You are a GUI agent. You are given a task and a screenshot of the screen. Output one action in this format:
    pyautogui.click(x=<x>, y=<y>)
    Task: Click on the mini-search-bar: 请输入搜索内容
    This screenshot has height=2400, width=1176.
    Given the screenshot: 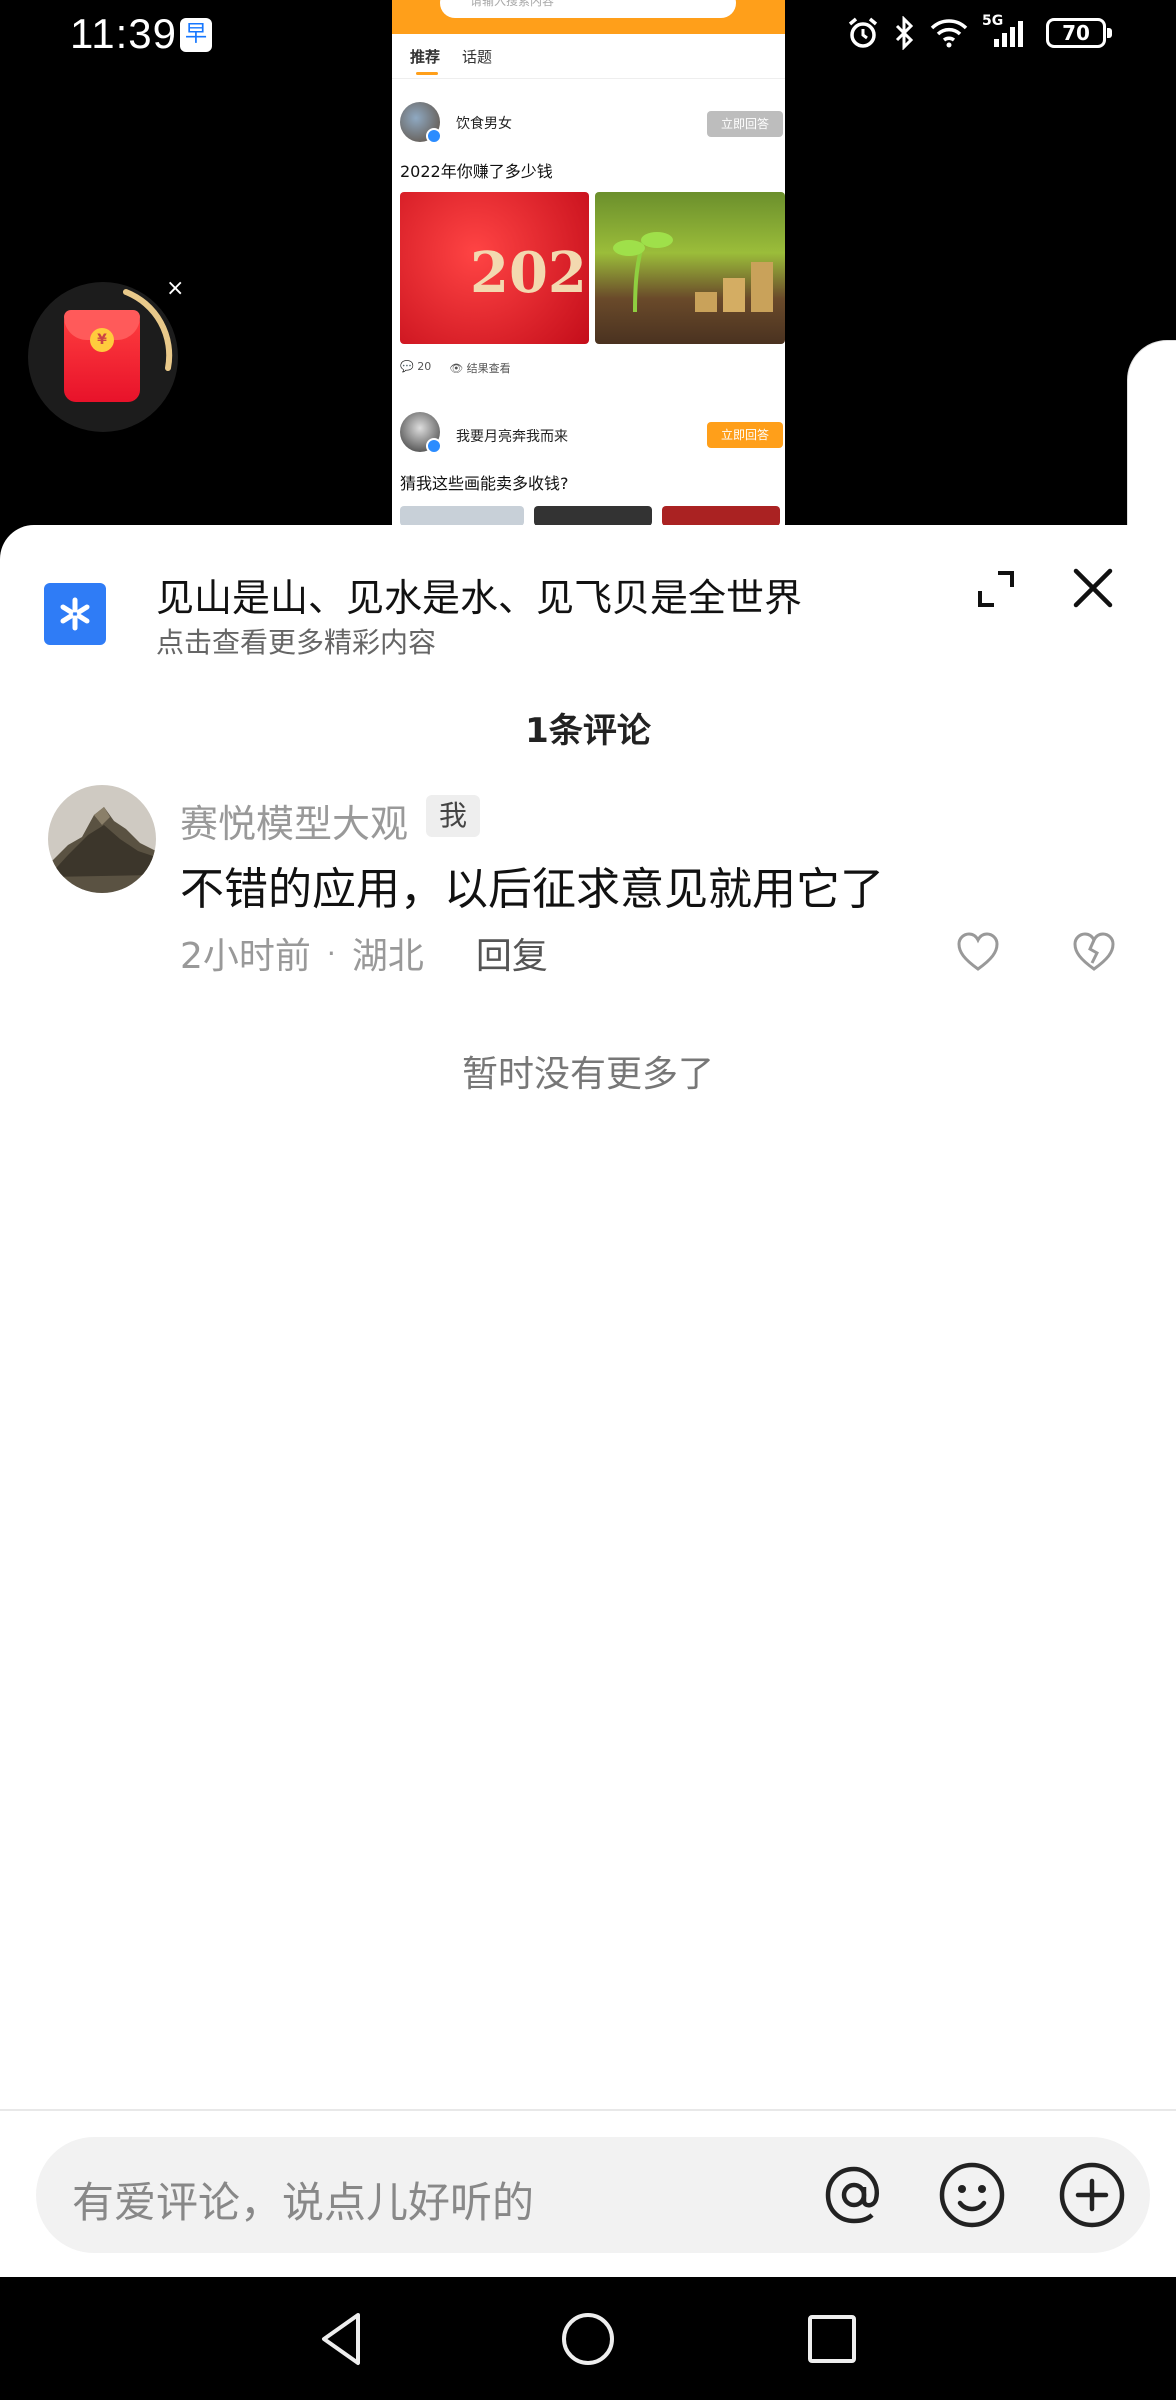 What is the action you would take?
    pyautogui.click(x=588, y=17)
    